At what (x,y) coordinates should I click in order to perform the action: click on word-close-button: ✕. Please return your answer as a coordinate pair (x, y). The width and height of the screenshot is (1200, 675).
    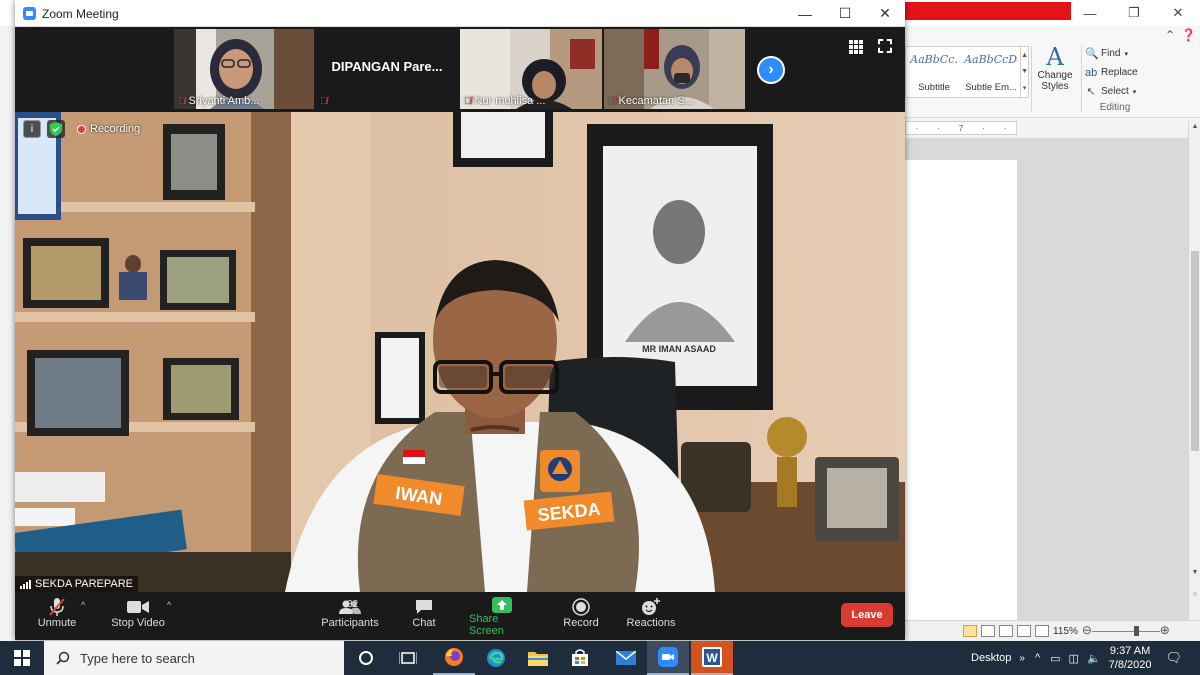
    Looking at the image, I should click on (1178, 13).